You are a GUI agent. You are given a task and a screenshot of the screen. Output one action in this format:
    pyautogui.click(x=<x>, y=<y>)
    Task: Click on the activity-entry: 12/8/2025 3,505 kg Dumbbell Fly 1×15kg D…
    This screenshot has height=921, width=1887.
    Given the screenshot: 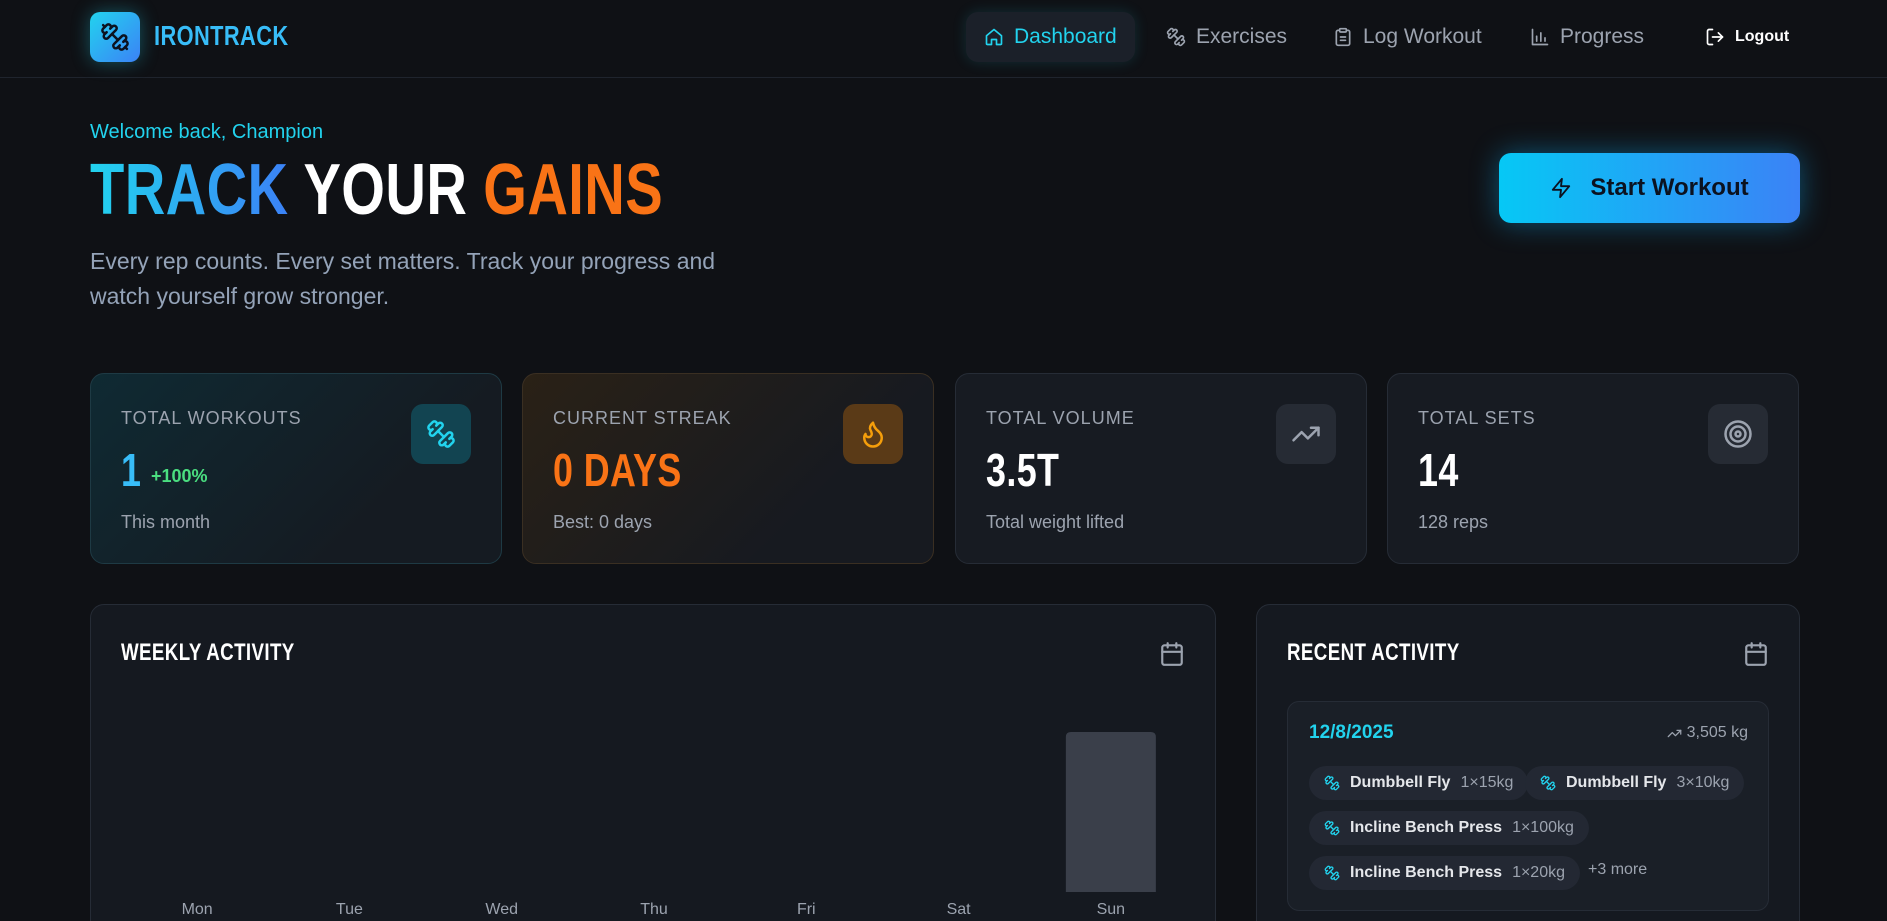 What is the action you would take?
    pyautogui.click(x=1528, y=806)
    